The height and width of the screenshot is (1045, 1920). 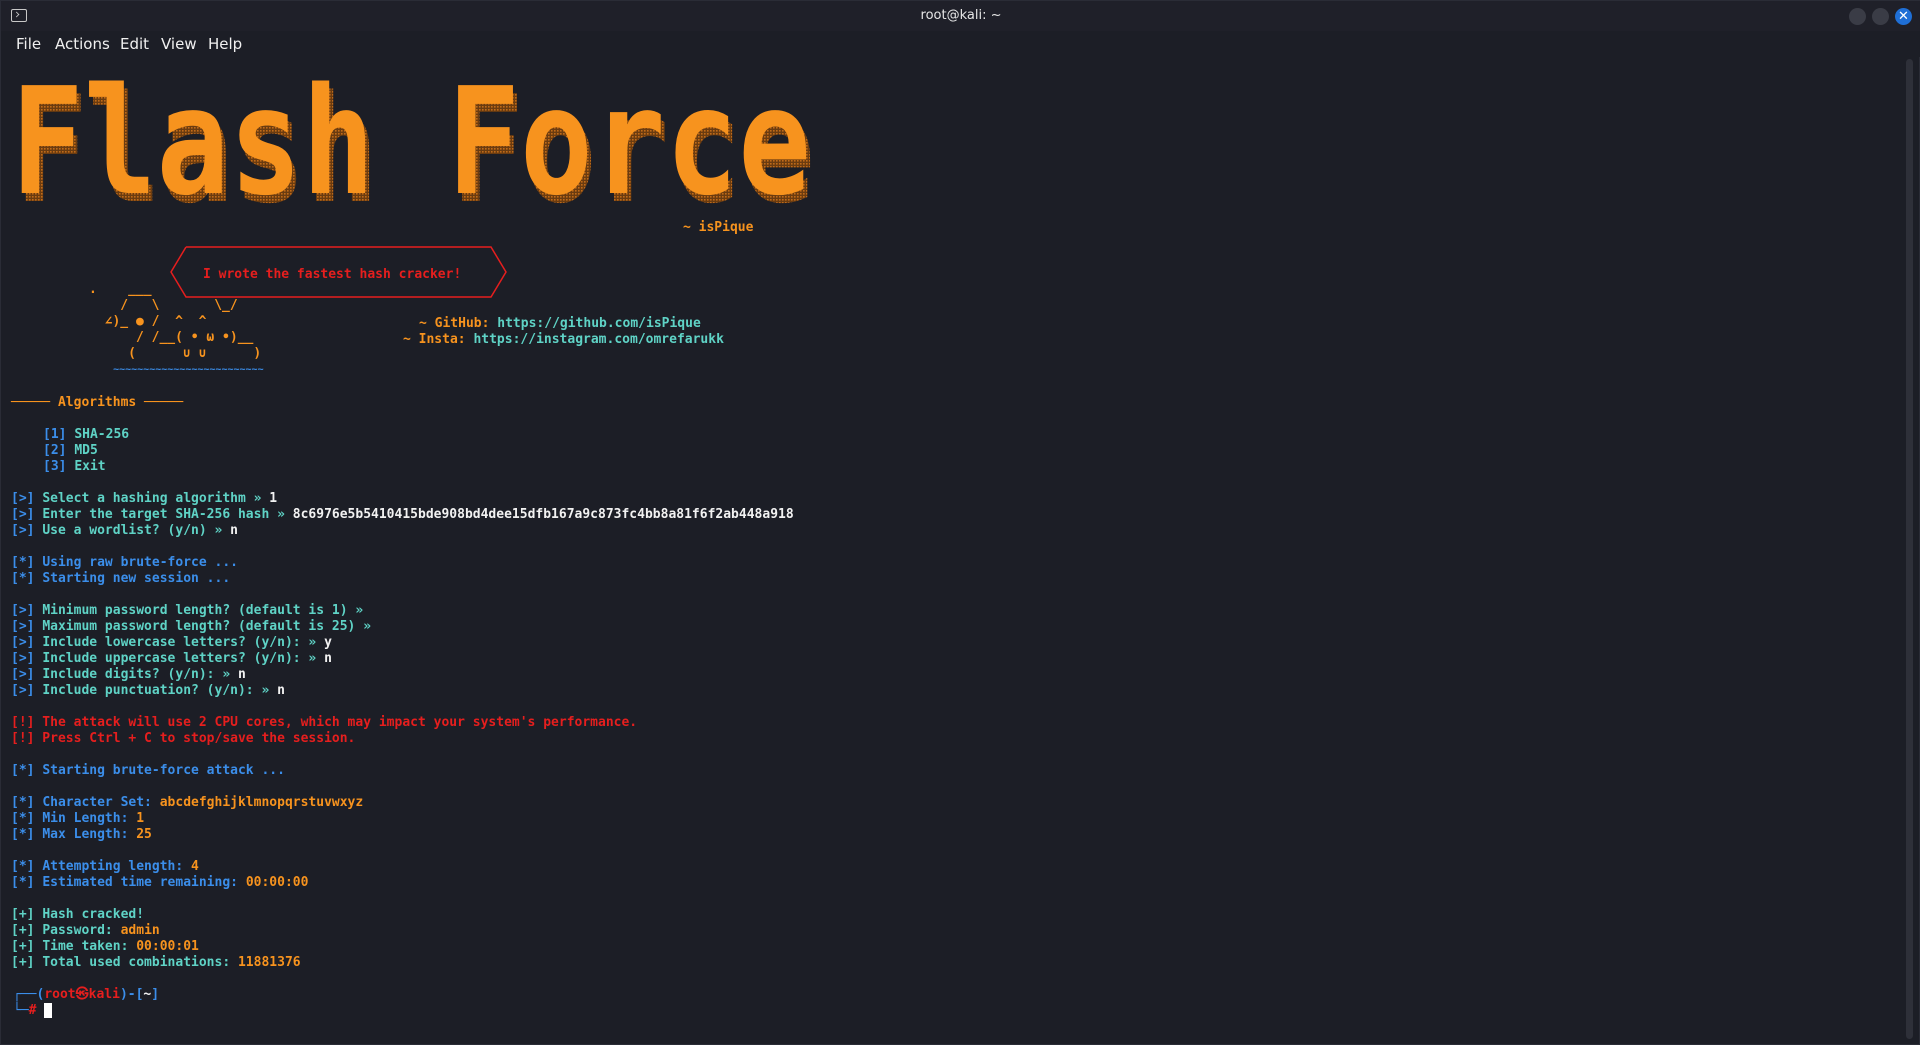 I want to click on config-line: [*] Max Length: 25, so click(x=81, y=834).